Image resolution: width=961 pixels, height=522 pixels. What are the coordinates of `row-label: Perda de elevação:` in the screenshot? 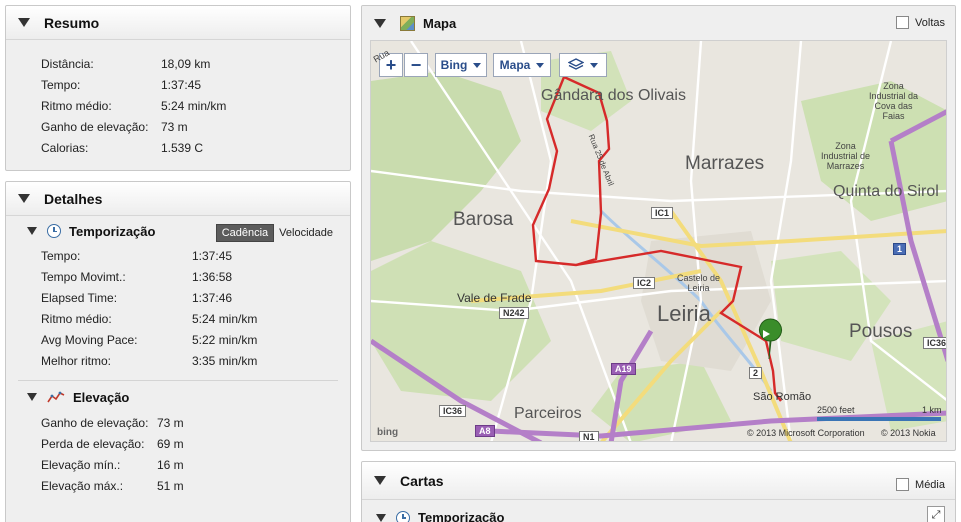 It's located at (93, 444).